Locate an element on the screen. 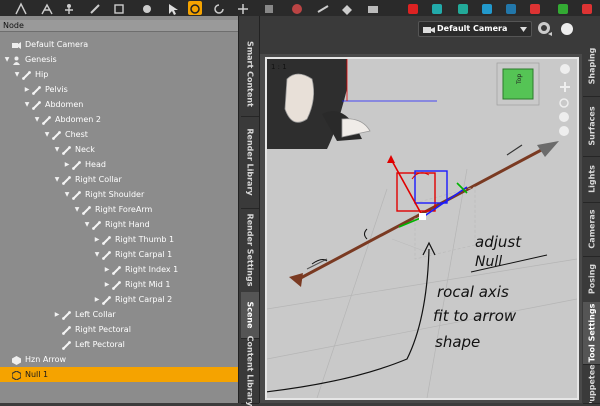 The width and height of the screenshot is (600, 406). scene-node-row: ▶ Right Mid 1 is located at coordinates (119, 284).